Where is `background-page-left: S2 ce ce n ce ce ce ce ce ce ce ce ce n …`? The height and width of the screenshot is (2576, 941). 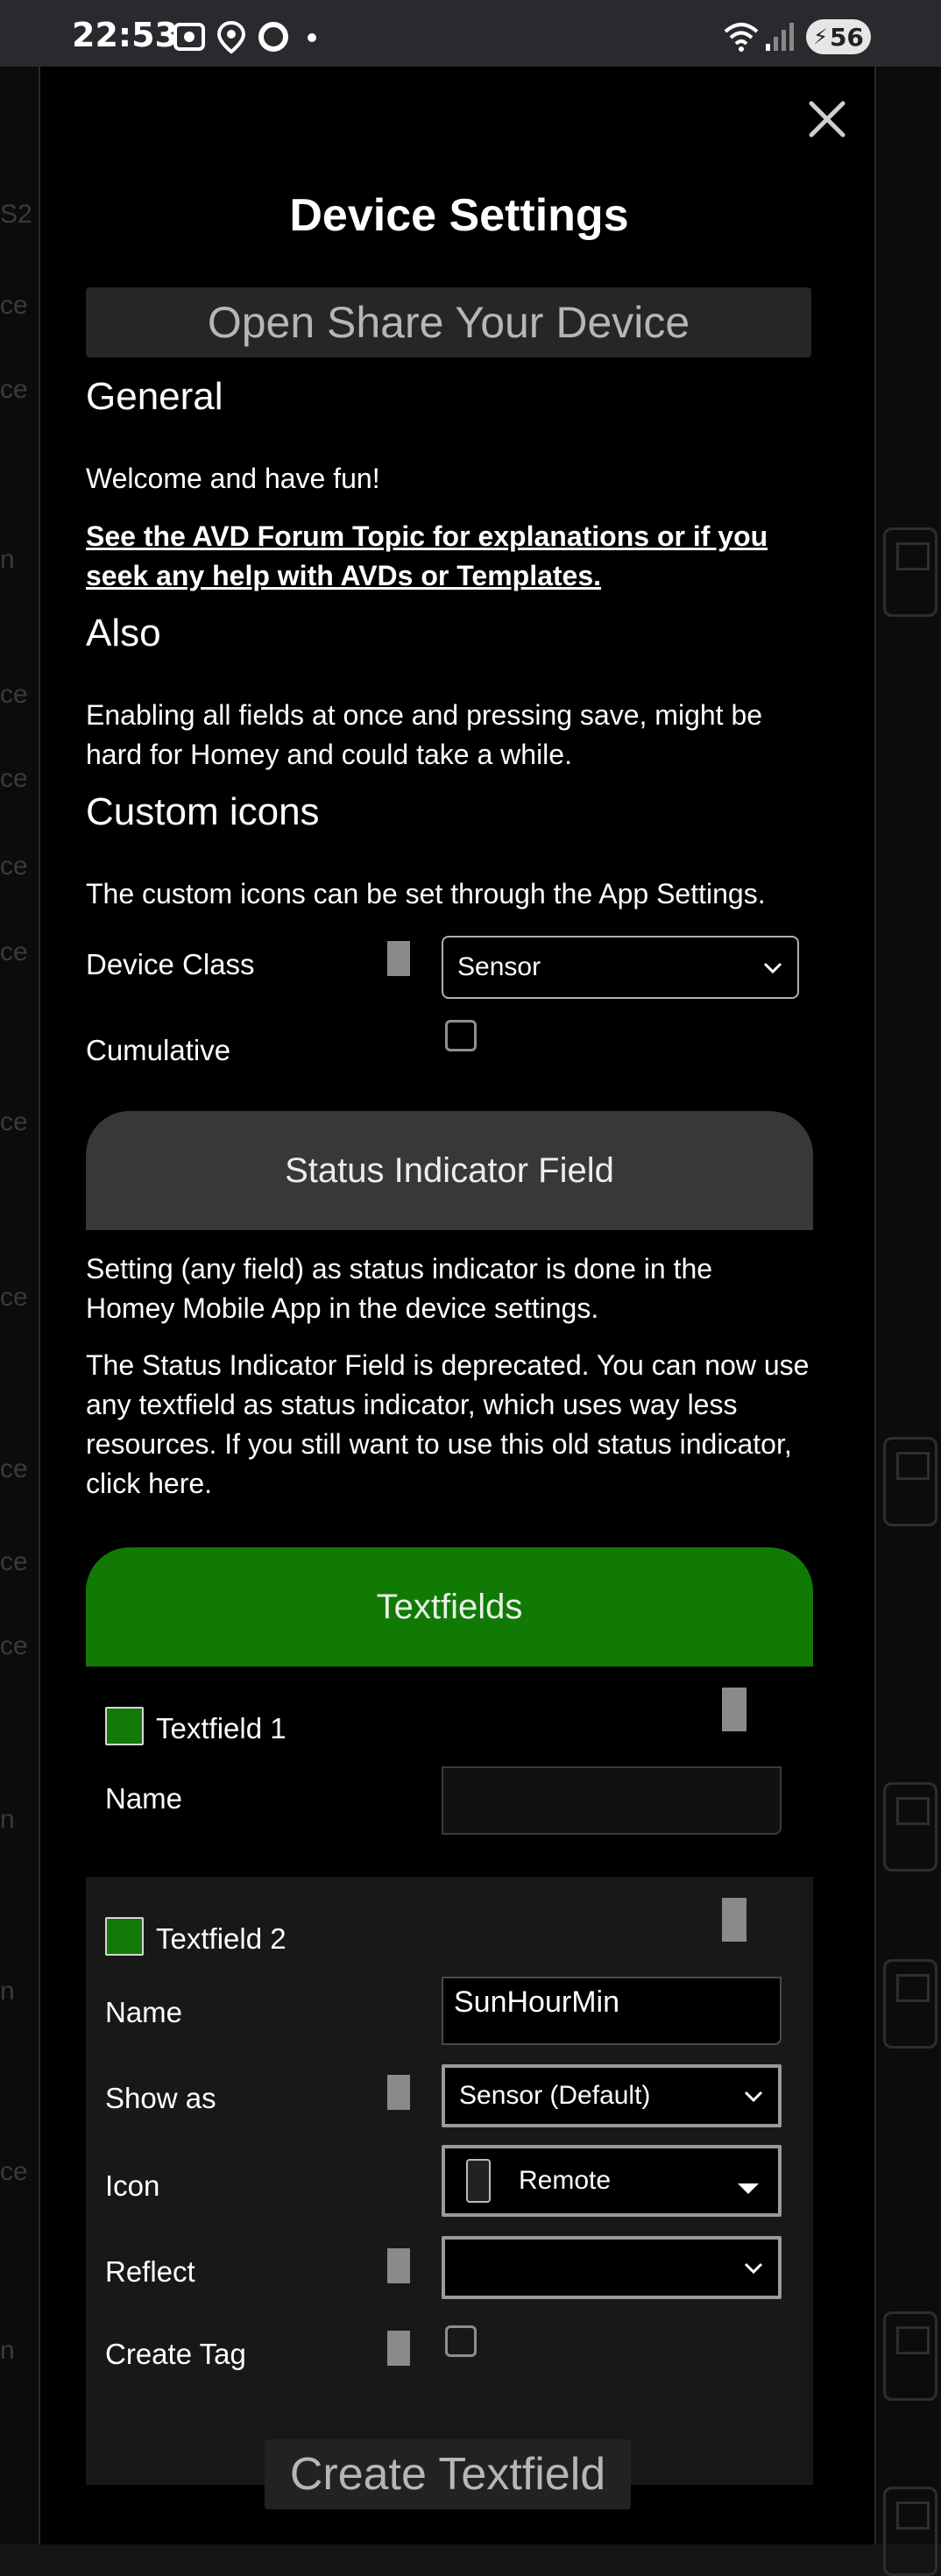 background-page-left: S2 ce ce n ce ce ce ce ce ce ce ce ce n … is located at coordinates (19, 1305).